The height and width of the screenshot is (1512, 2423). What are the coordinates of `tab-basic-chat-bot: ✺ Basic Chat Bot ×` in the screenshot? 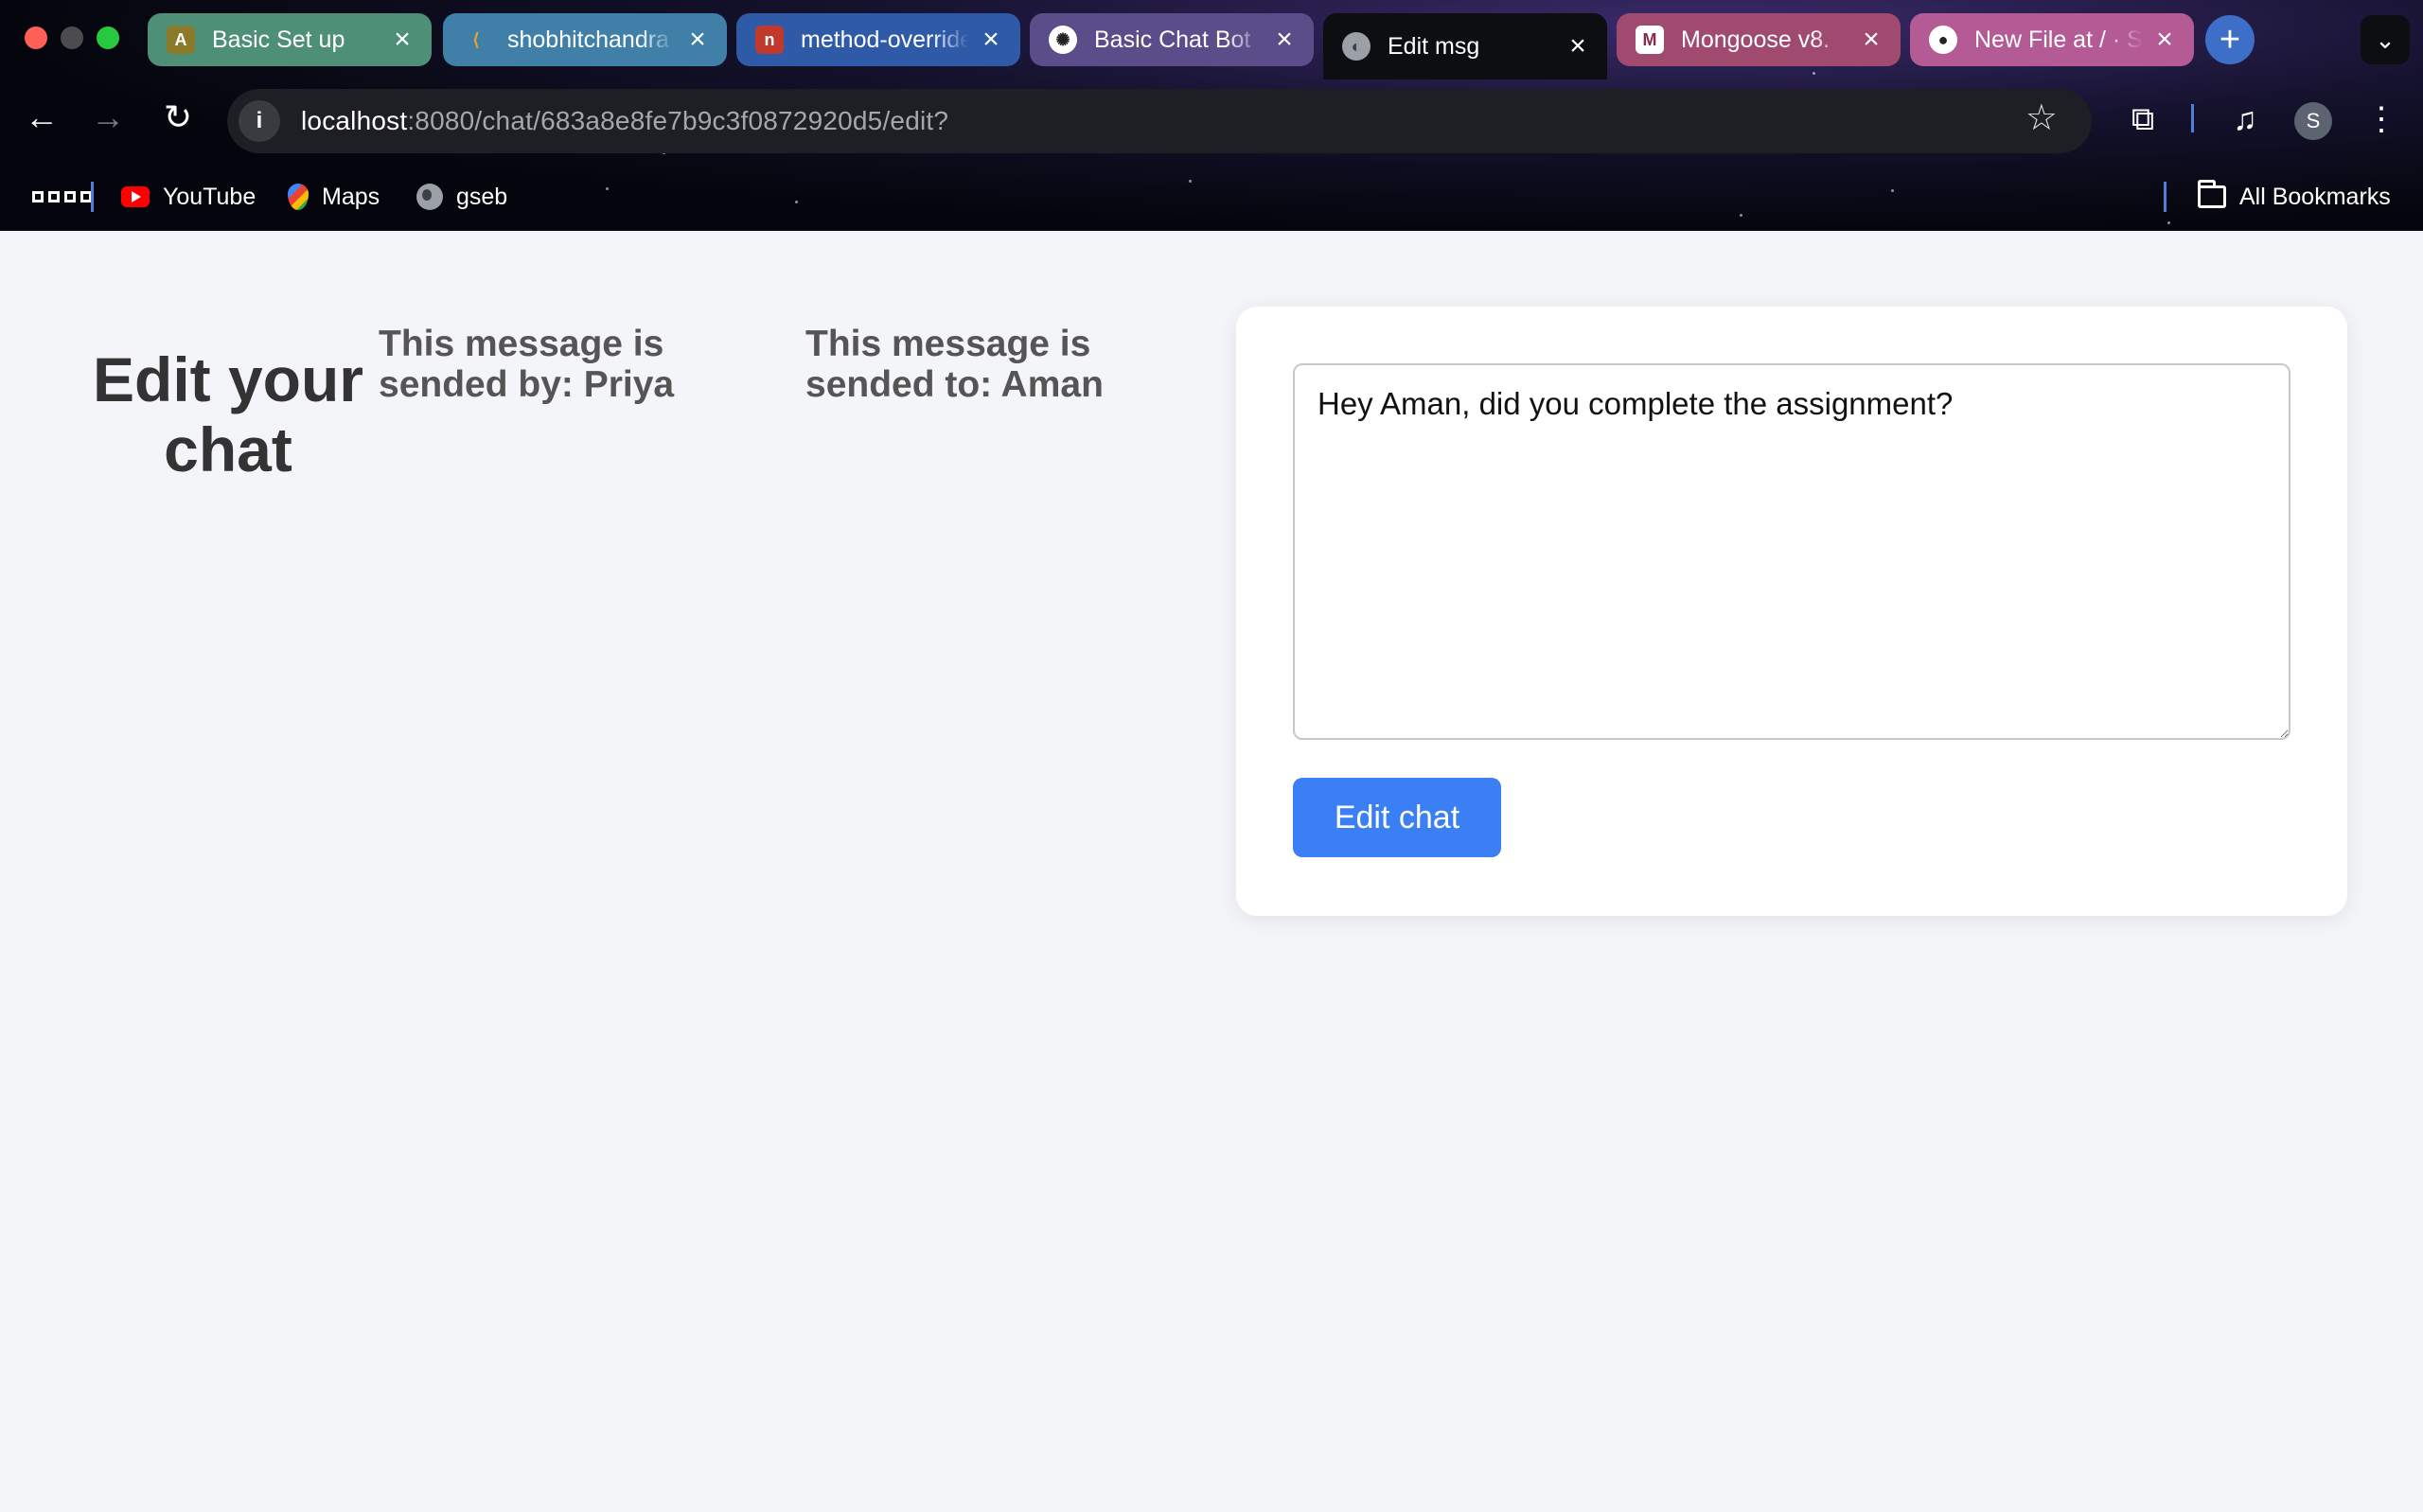 It's located at (1172, 39).